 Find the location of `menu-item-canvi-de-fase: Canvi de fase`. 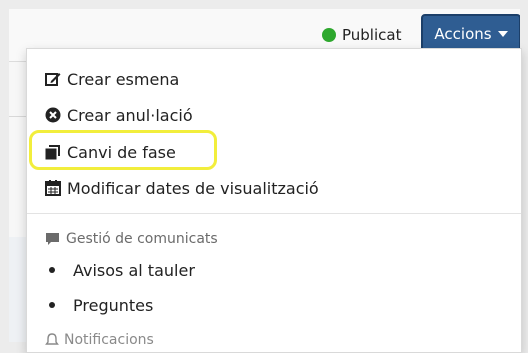

menu-item-canvi-de-fase: Canvi de fase is located at coordinates (110, 152).